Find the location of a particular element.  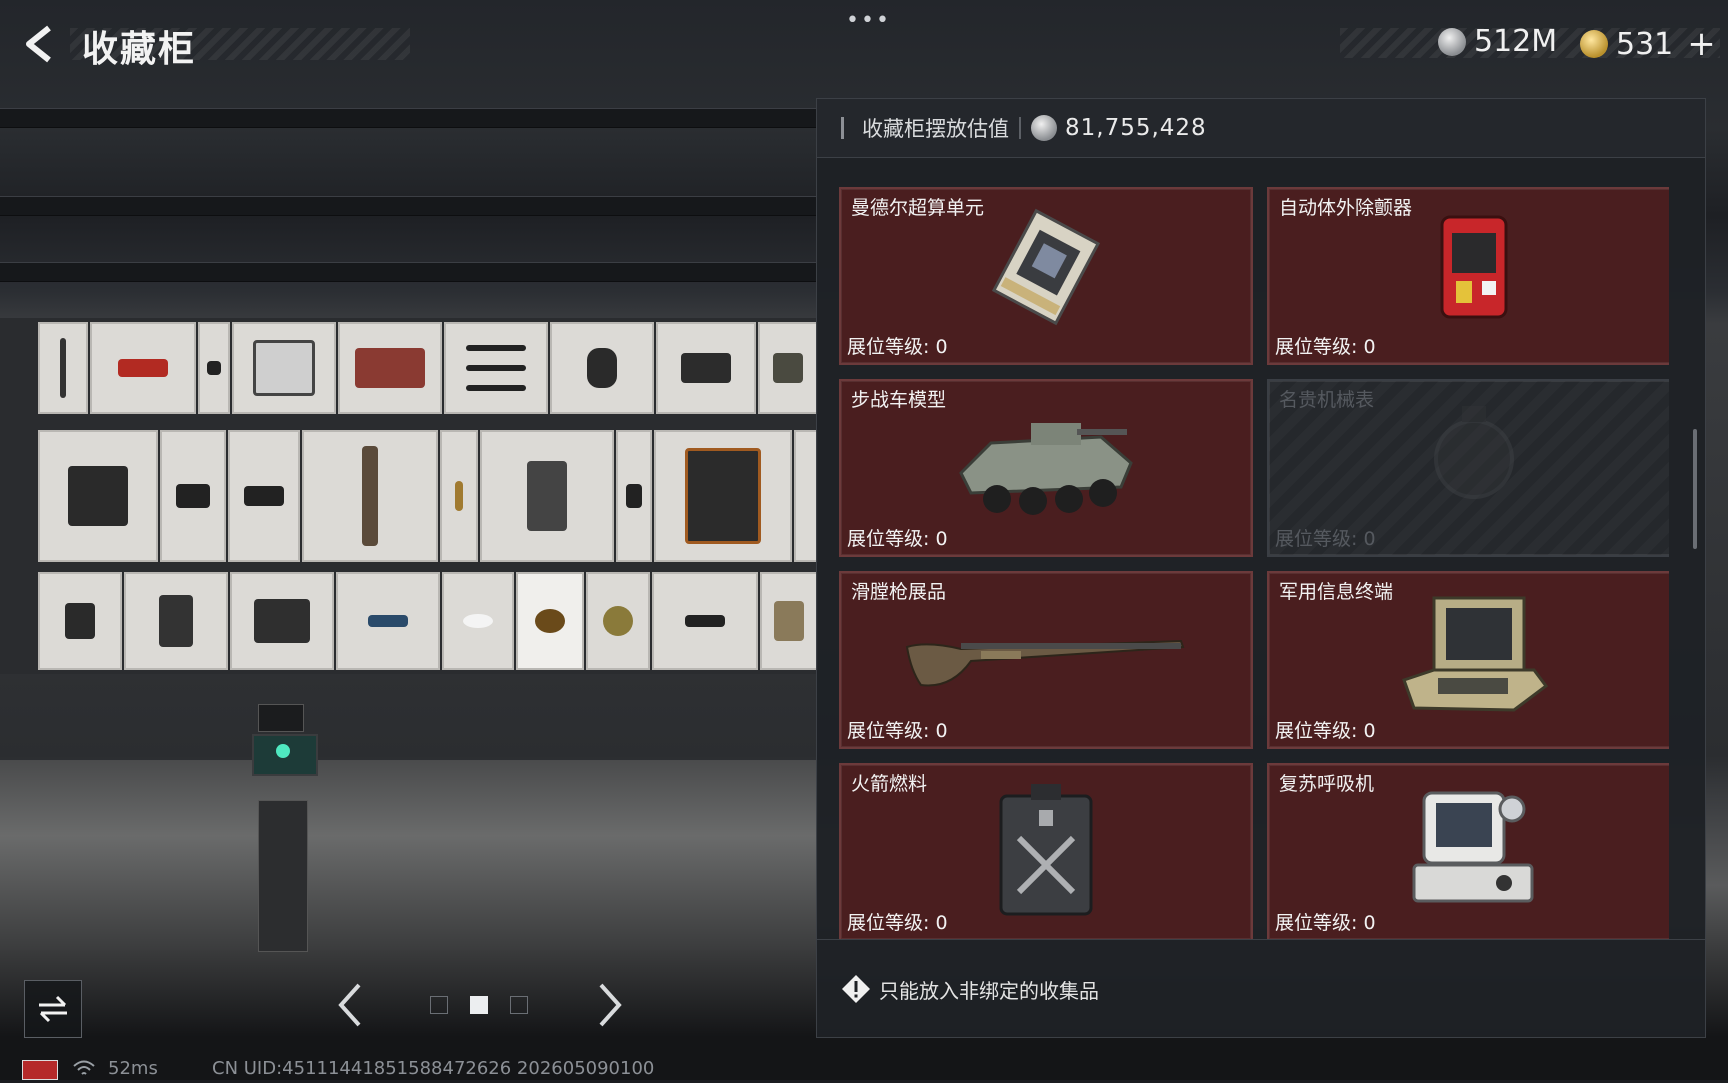

estimate-header: 收藏柜摆放估值 81,755,428 is located at coordinates (1261, 128).